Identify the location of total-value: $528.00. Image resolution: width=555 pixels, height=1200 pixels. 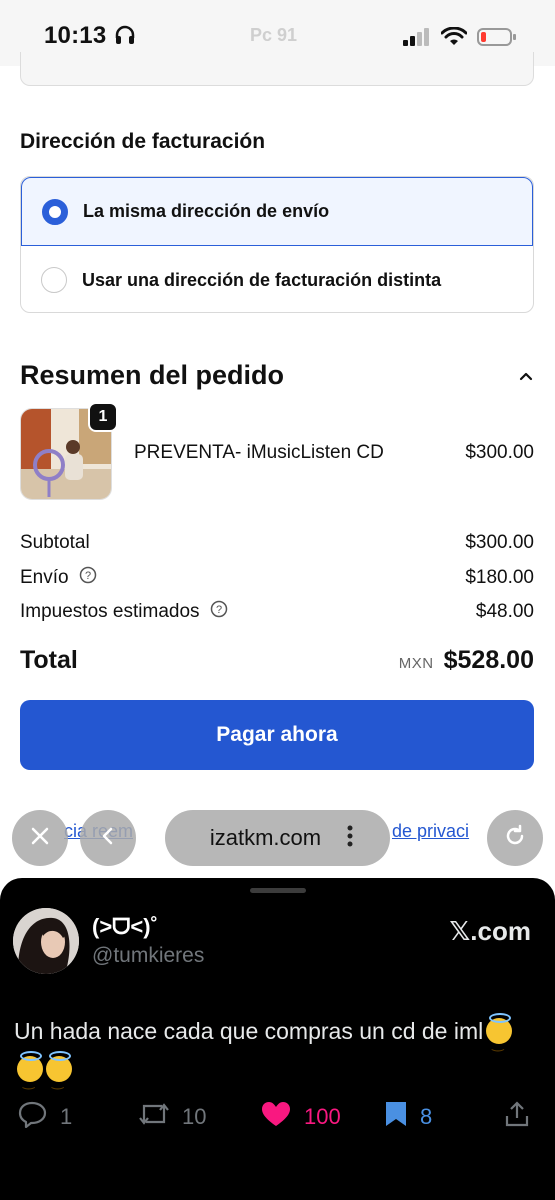
(488, 660).